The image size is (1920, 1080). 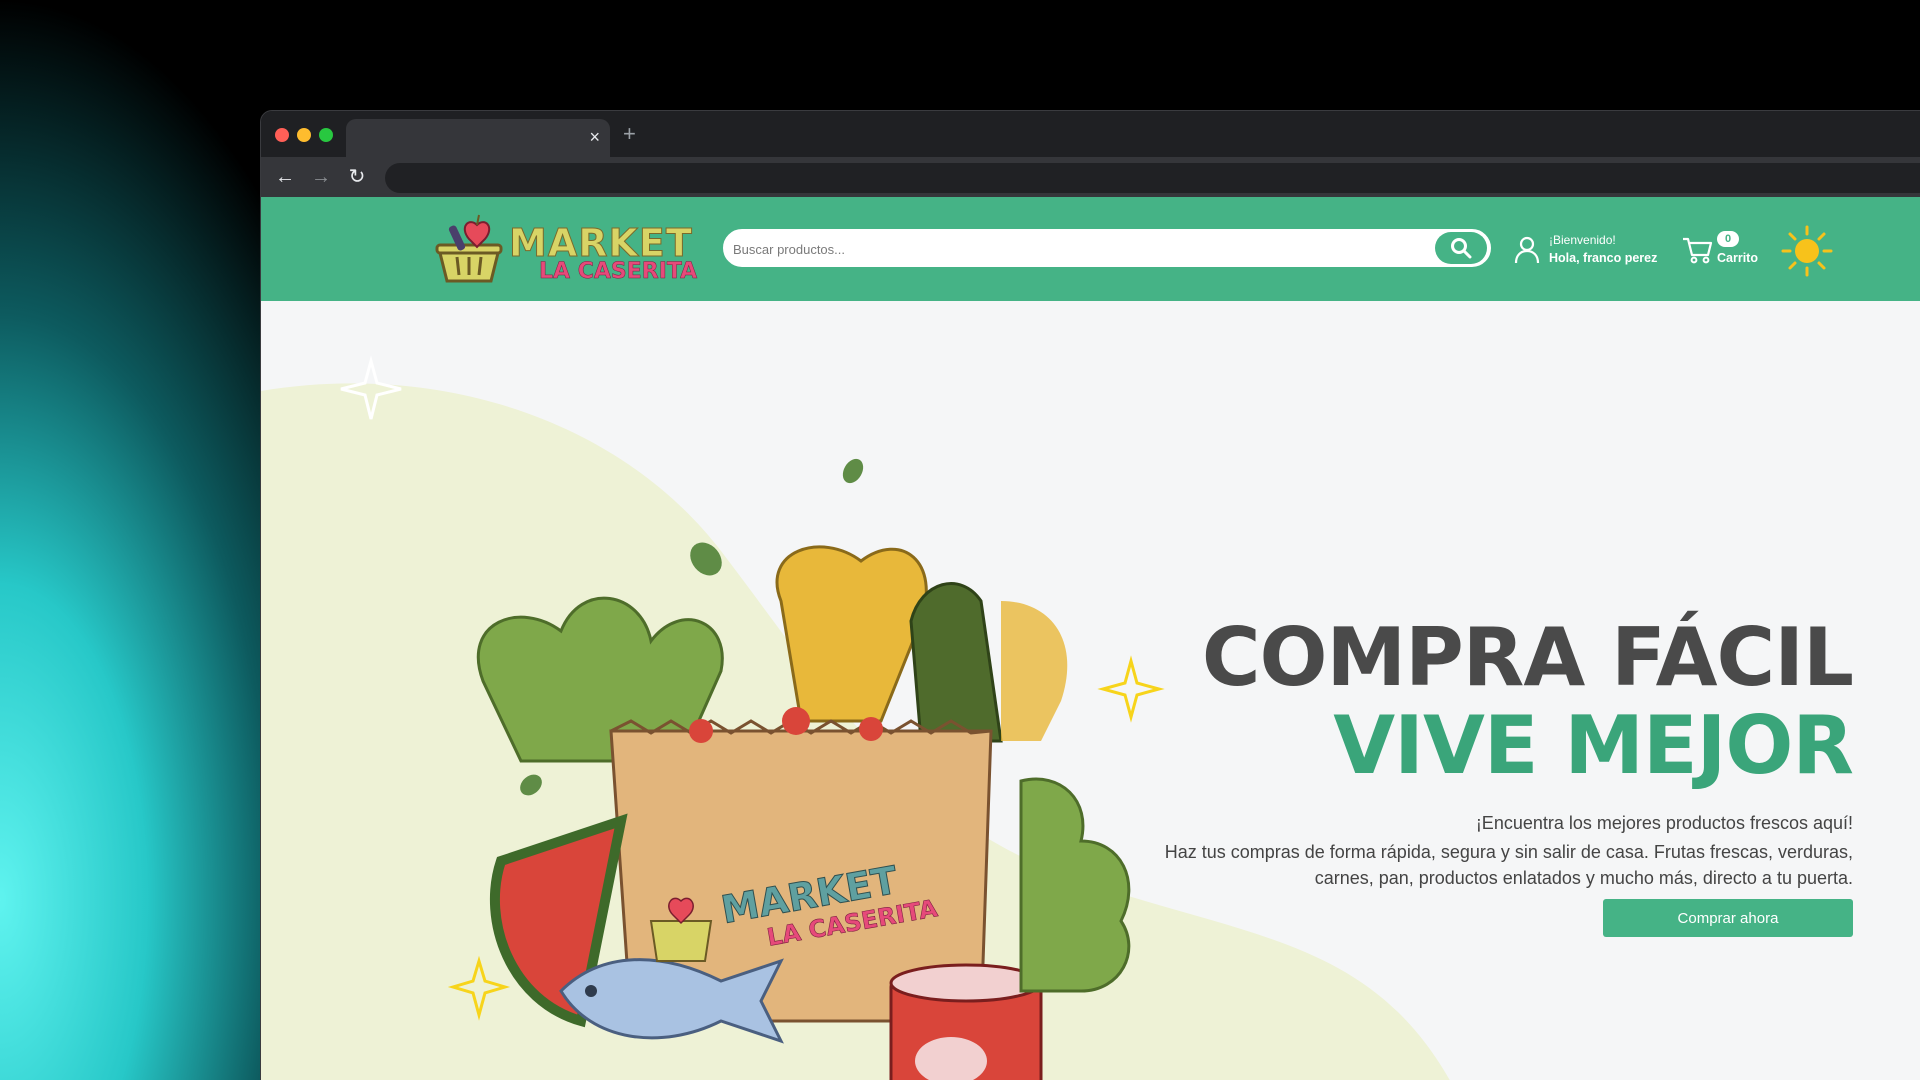 What do you see at coordinates (1593, 745) in the screenshot?
I see `hero-title-line2: VIVE MEJOR` at bounding box center [1593, 745].